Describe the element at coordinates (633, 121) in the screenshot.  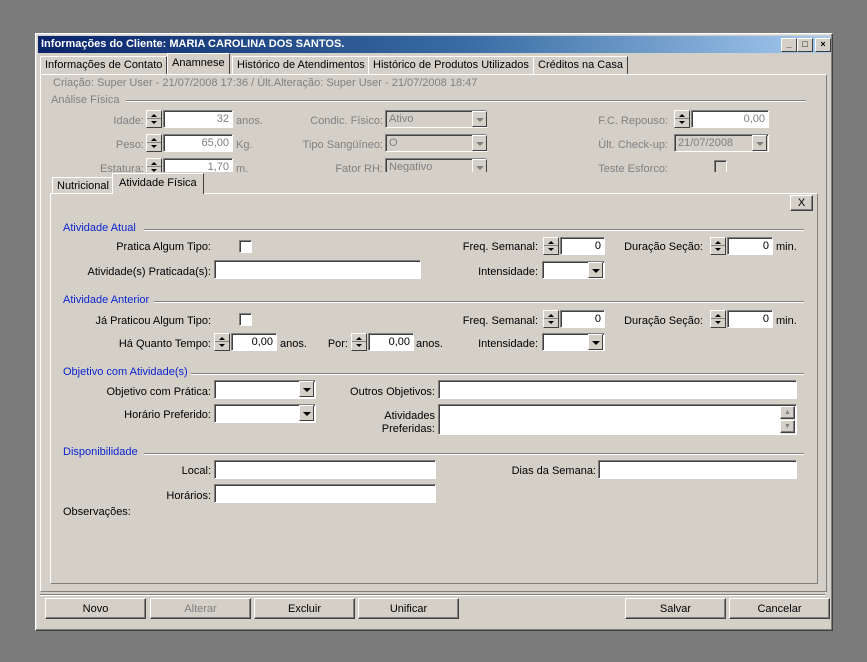
I see `fc-label: F.C. Repouso:` at that location.